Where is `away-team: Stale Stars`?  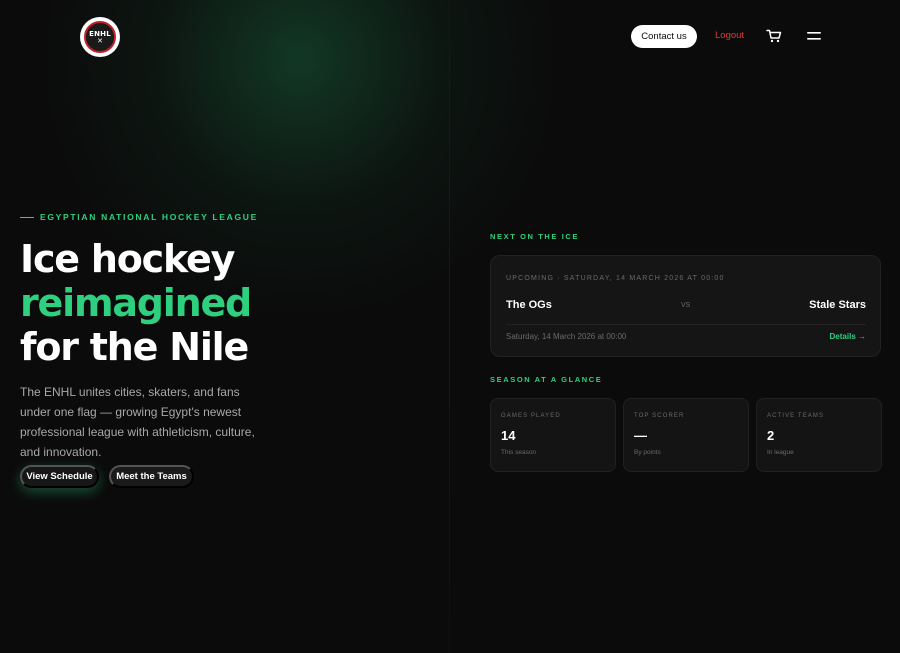
away-team: Stale Stars is located at coordinates (837, 305).